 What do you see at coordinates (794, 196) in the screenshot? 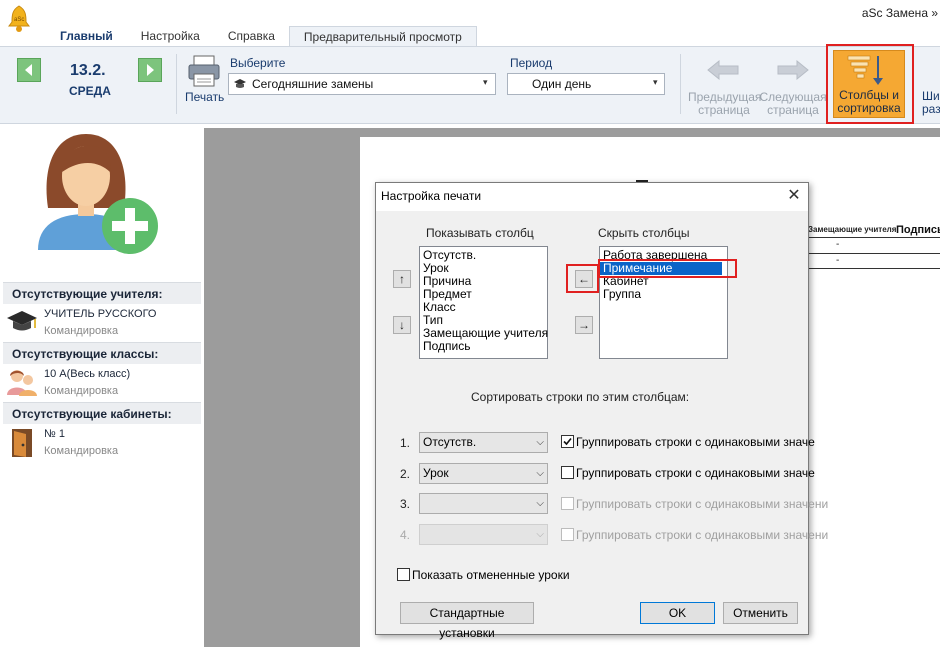
I see `close-icon: ✕` at bounding box center [794, 196].